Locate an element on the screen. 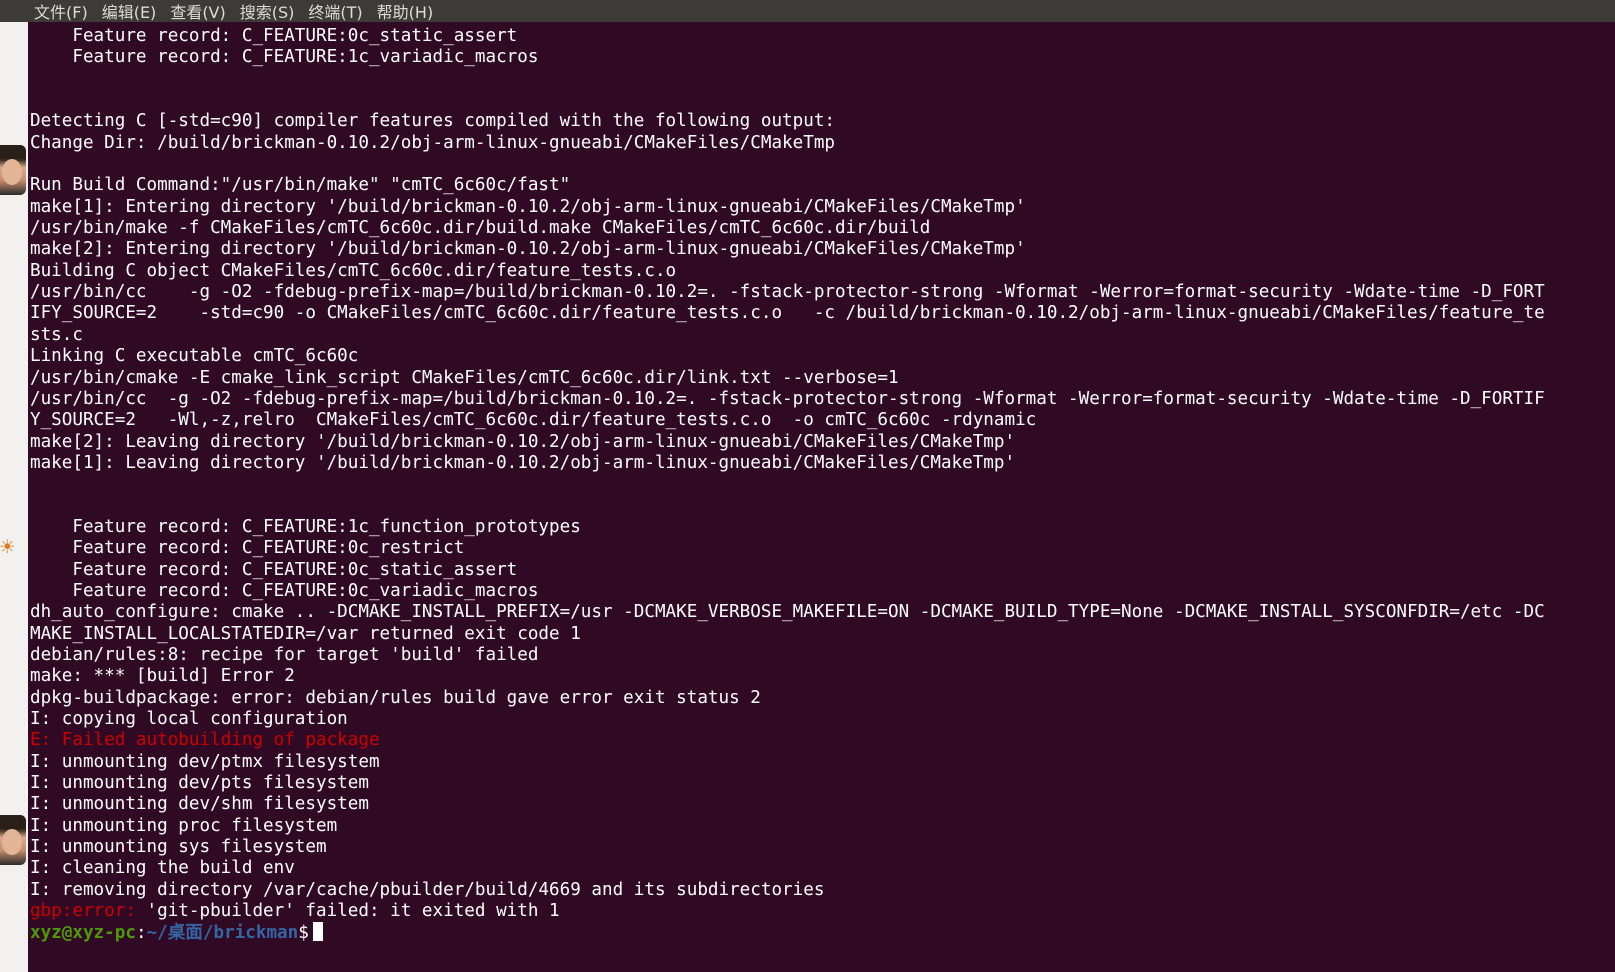 The image size is (1615, 972). terminal-line: Linking C executable cmTC_6c60c is located at coordinates (194, 356).